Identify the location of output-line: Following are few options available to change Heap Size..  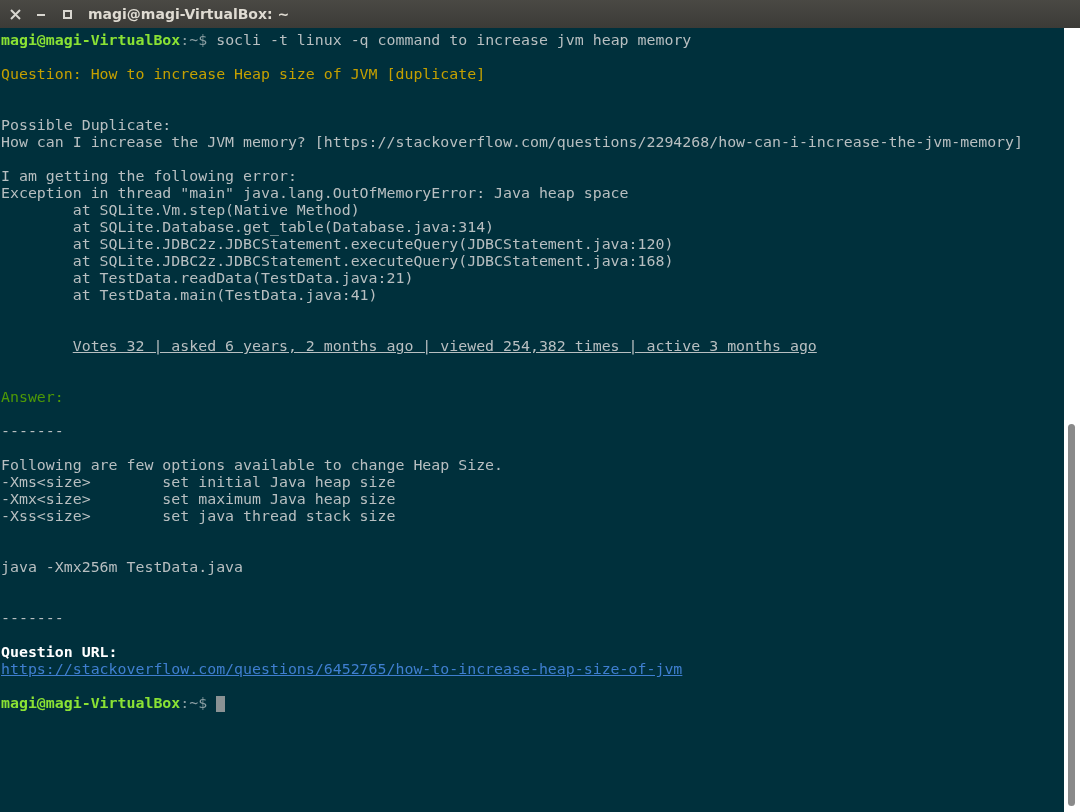
(252, 465).